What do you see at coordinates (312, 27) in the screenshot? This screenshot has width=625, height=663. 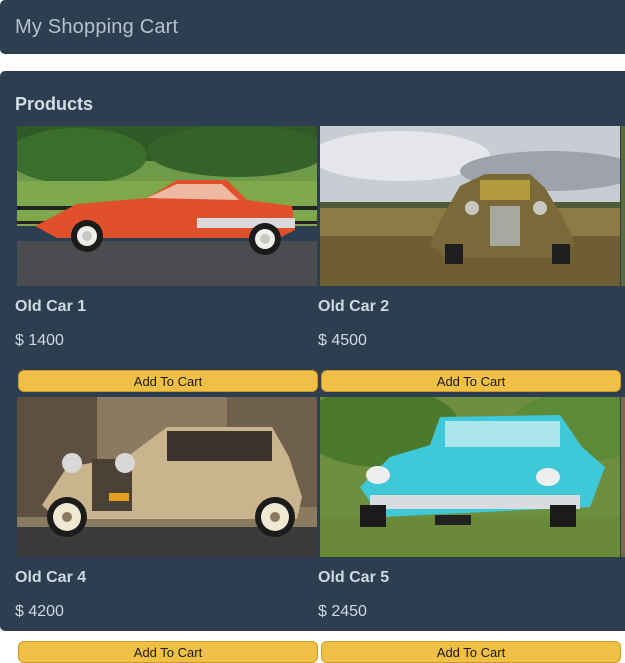 I see `app-header: My Shopping Cart` at bounding box center [312, 27].